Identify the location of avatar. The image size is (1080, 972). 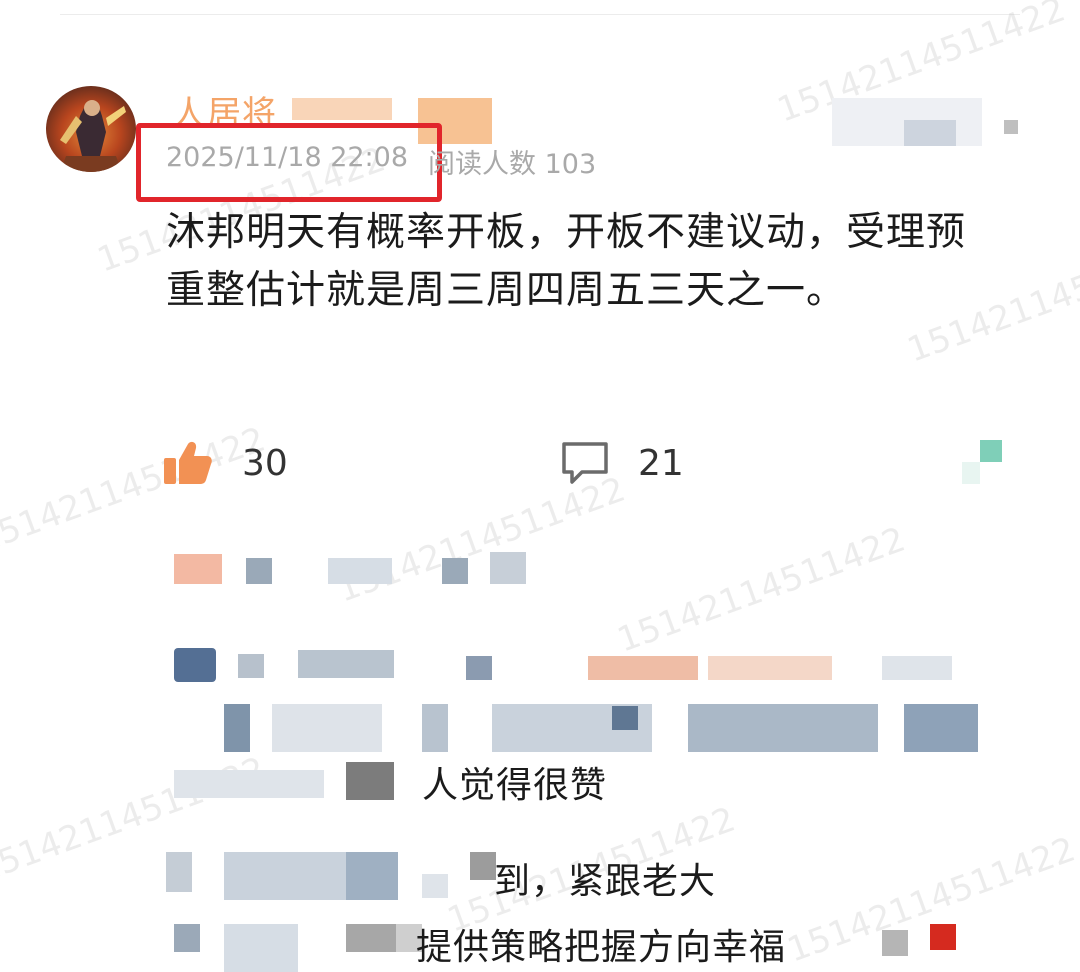
(91, 129).